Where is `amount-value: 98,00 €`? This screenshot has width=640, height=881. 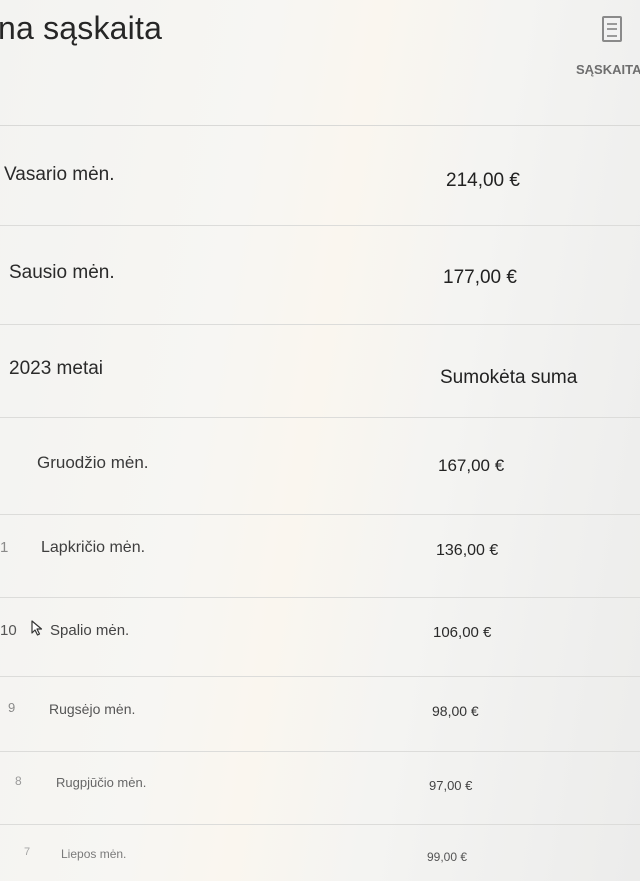
amount-value: 98,00 € is located at coordinates (455, 711).